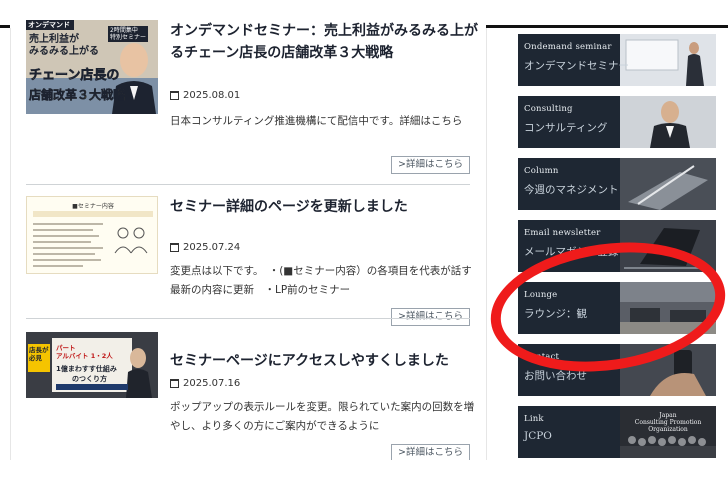  I want to click on sidebar-item-jp: JCPO, so click(538, 436).